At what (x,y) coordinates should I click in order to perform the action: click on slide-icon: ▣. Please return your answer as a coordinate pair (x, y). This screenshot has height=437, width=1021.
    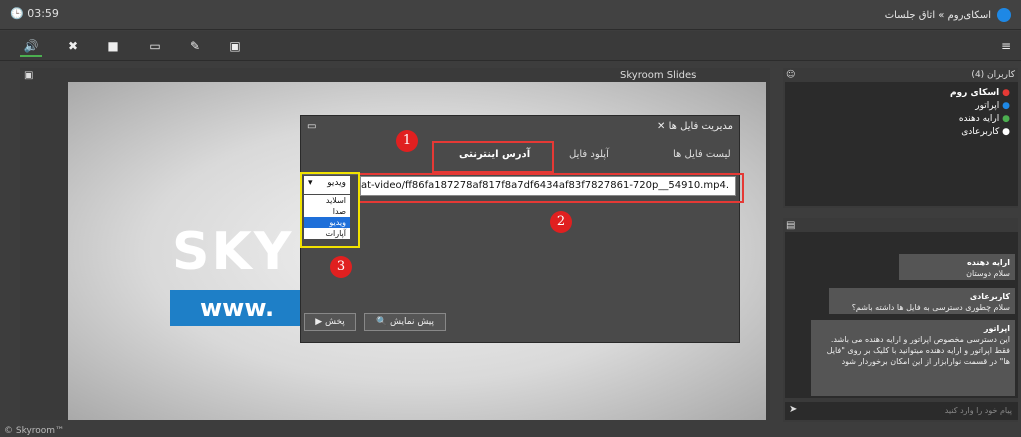
    Looking at the image, I should click on (235, 46).